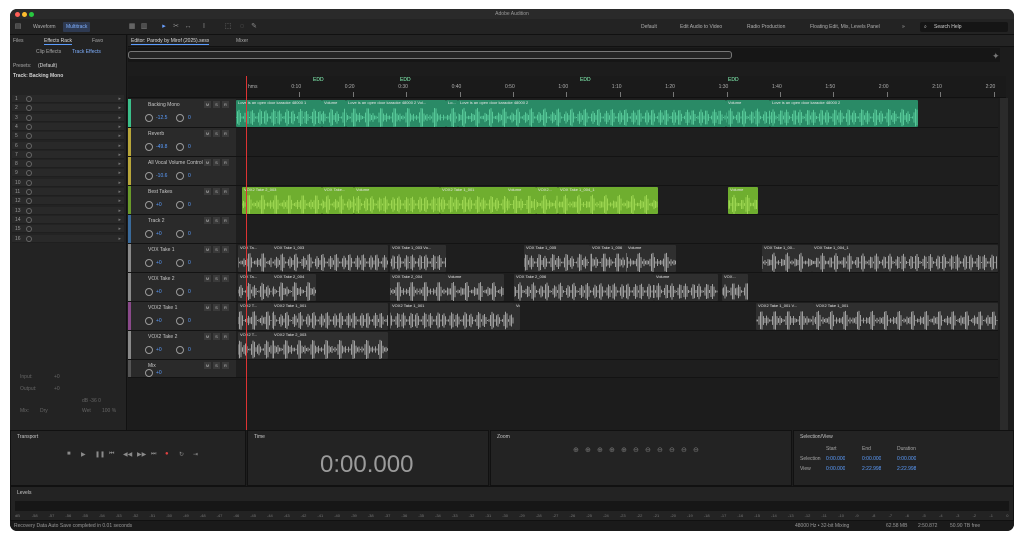  What do you see at coordinates (18, 27) in the screenshot?
I see `waveform-view-icon: ▤` at bounding box center [18, 27].